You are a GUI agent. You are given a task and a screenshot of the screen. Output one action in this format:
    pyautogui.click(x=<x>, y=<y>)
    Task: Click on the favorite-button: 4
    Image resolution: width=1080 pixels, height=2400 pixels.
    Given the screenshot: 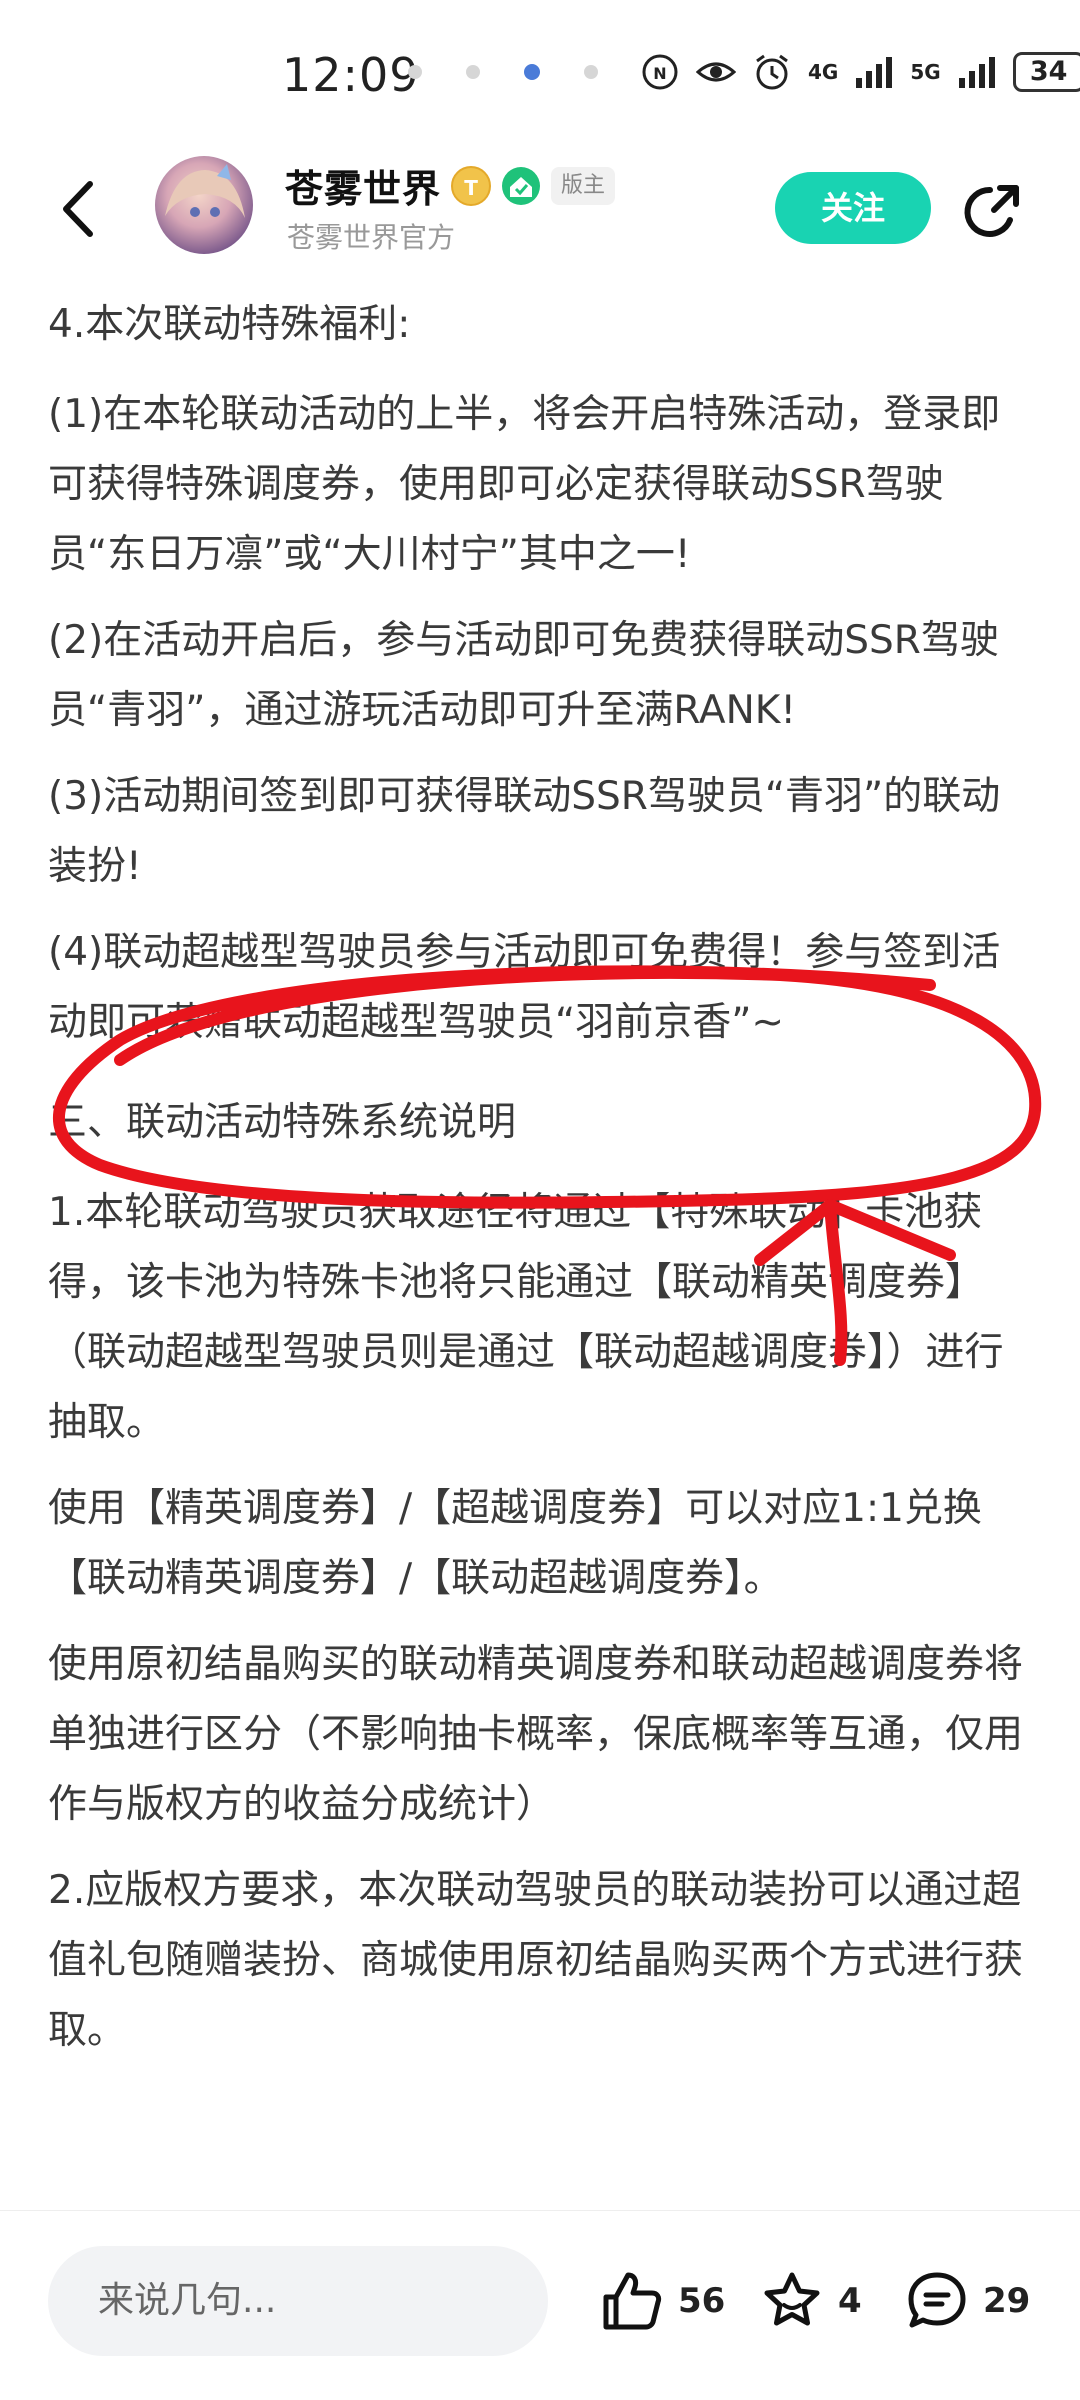 What is the action you would take?
    pyautogui.click(x=811, y=2301)
    